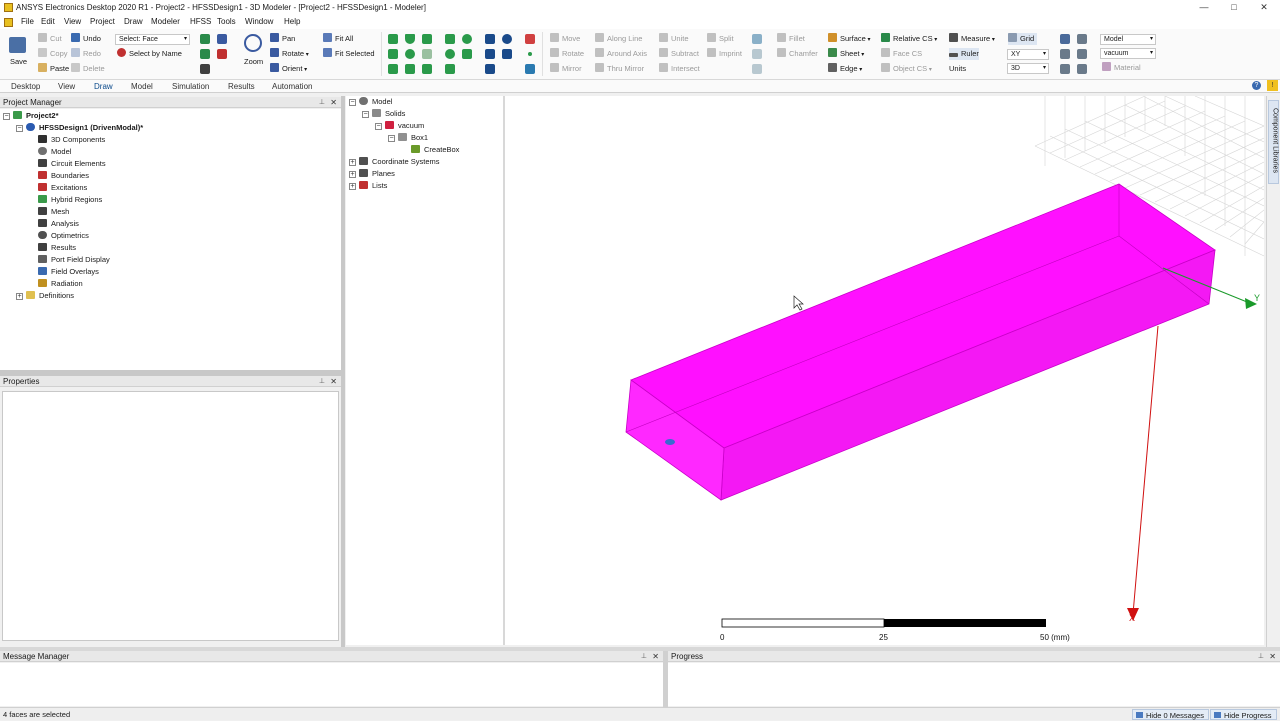 This screenshot has height=721, width=1280. What do you see at coordinates (365, 114) in the screenshot?
I see `collapse-solids-icon: −` at bounding box center [365, 114].